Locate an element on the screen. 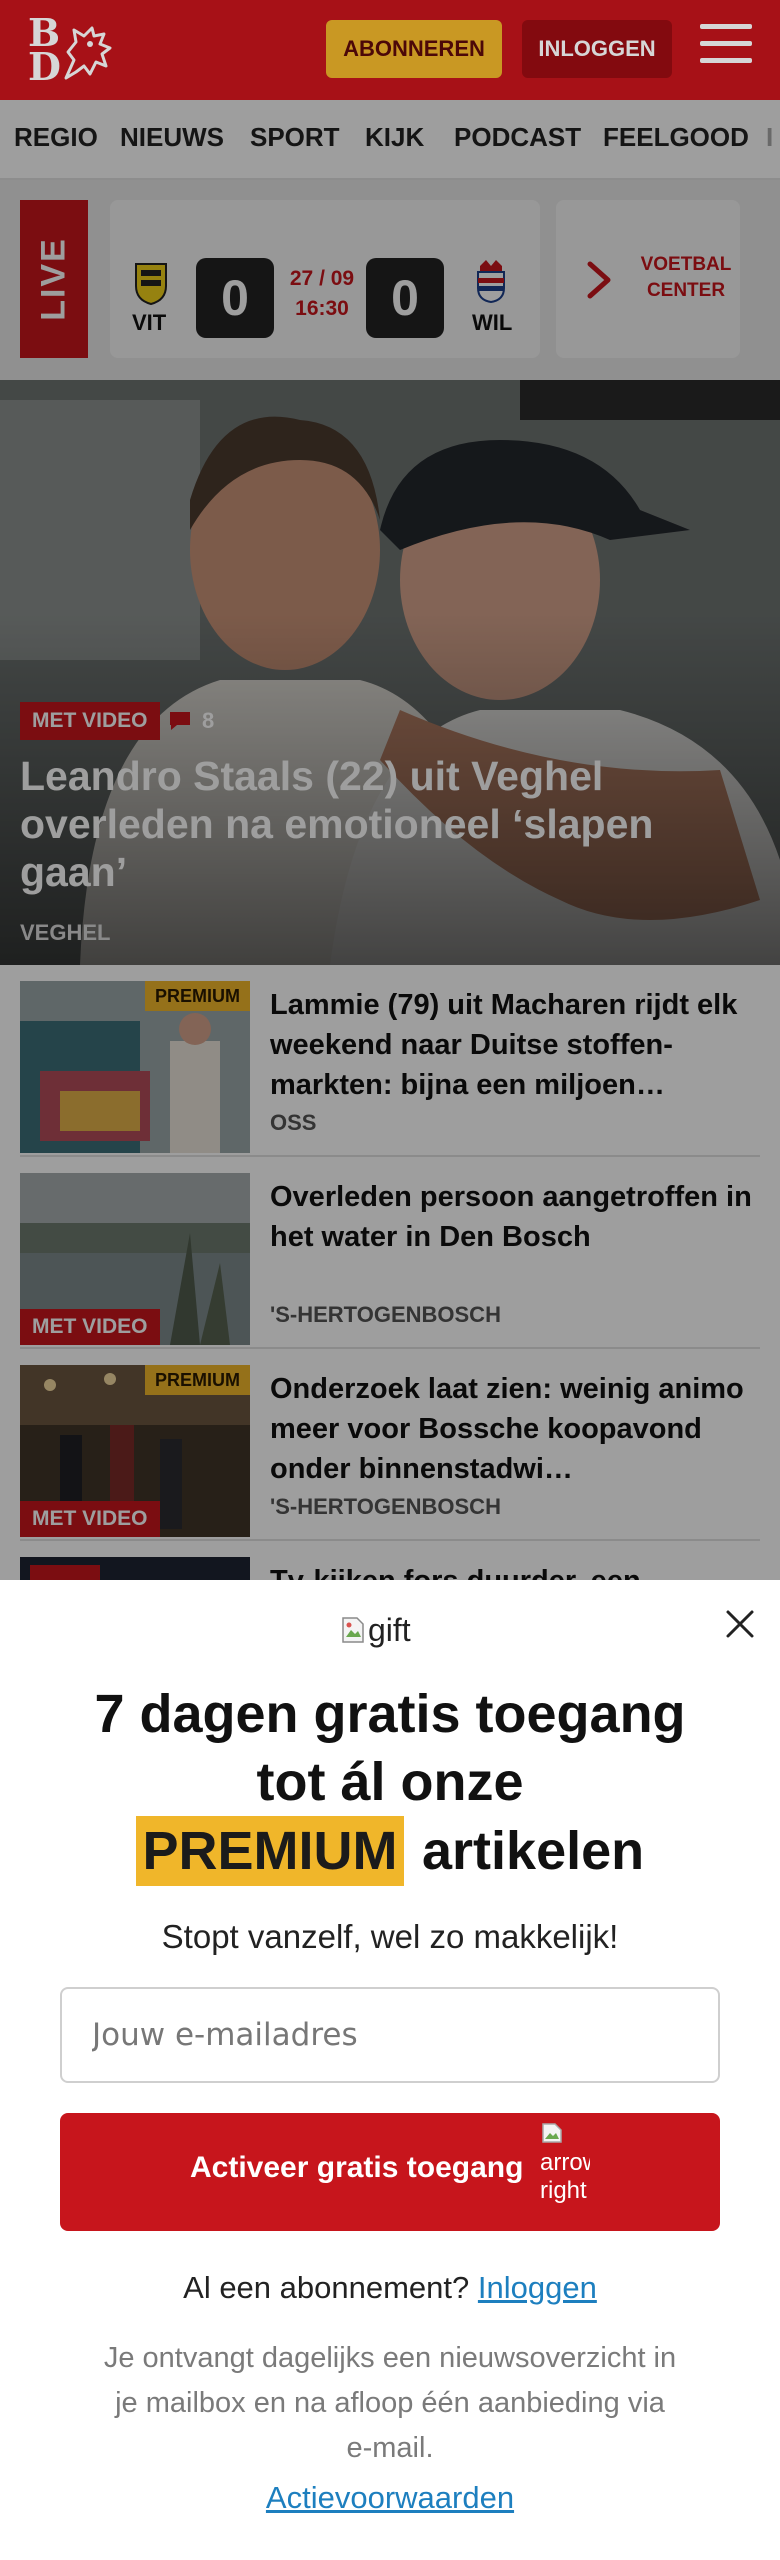  gift-alt-text: gift is located at coordinates (389, 1629).